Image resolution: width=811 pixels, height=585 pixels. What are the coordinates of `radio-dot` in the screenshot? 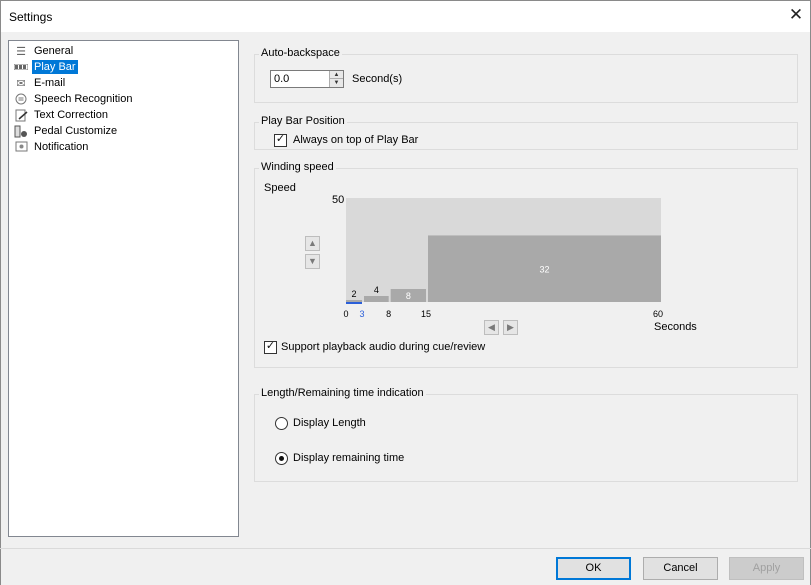 It's located at (281, 458).